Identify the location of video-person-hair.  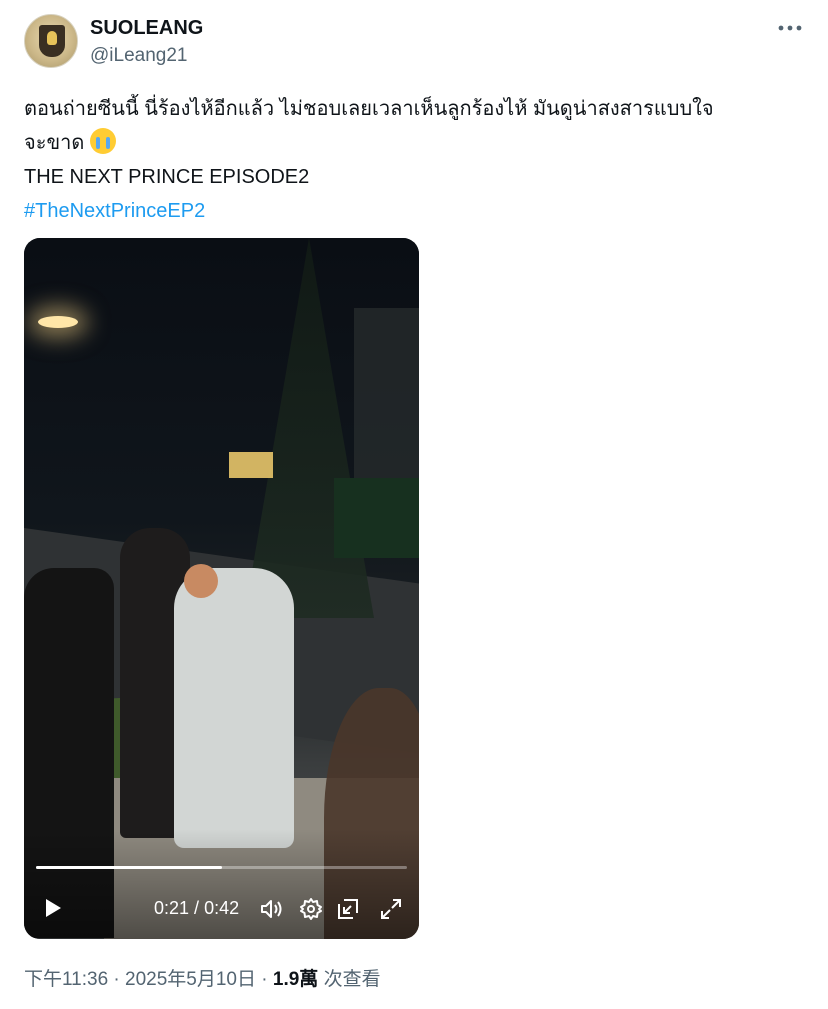
(201, 581).